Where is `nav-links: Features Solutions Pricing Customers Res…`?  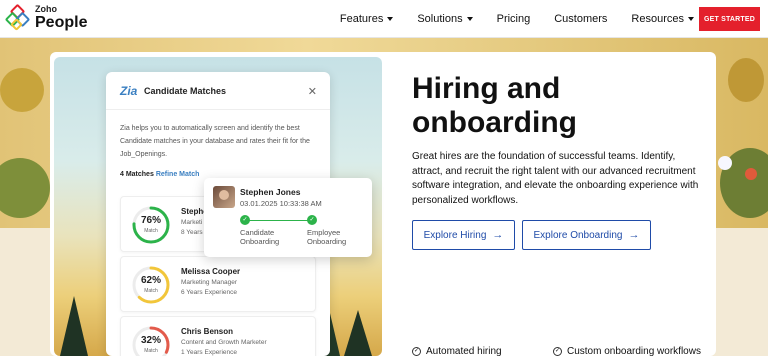
nav-links: Features Solutions Pricing Customers Res… is located at coordinates (505, 19).